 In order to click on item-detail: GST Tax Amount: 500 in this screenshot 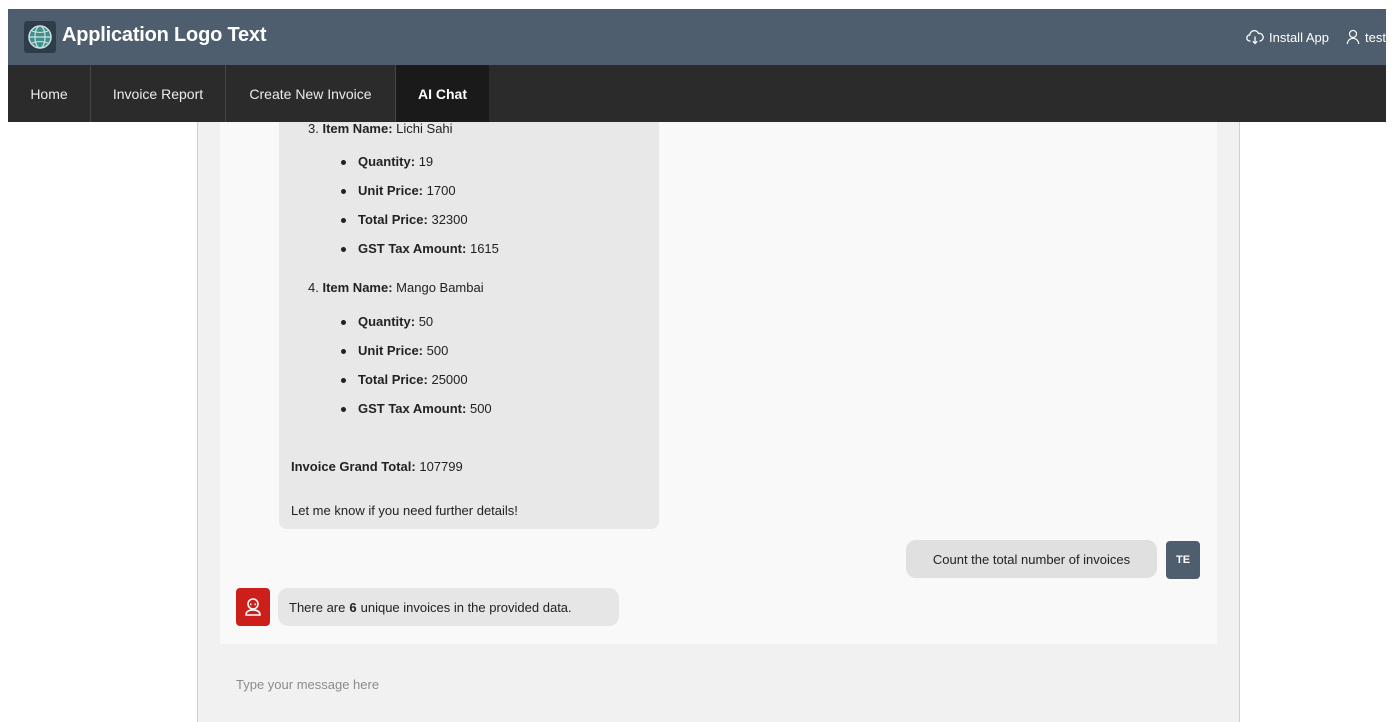, I will do `click(425, 408)`.